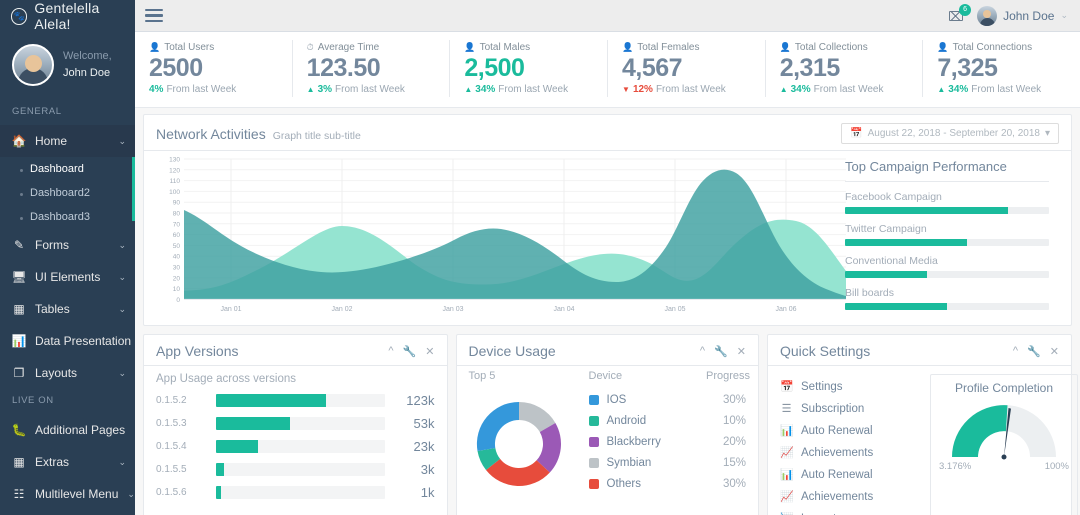  What do you see at coordinates (728, 376) in the screenshot?
I see `column-header-progress: Progress` at bounding box center [728, 376].